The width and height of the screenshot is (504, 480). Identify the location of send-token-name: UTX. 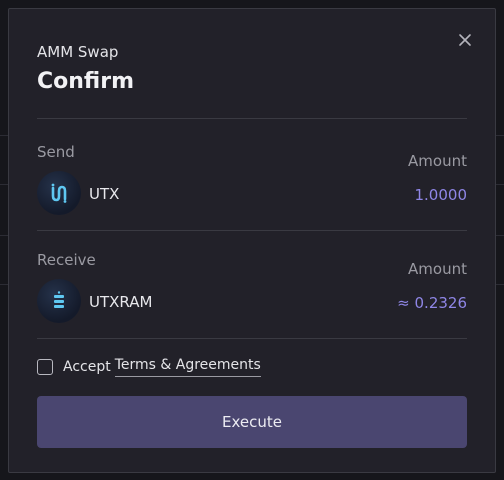
(104, 194).